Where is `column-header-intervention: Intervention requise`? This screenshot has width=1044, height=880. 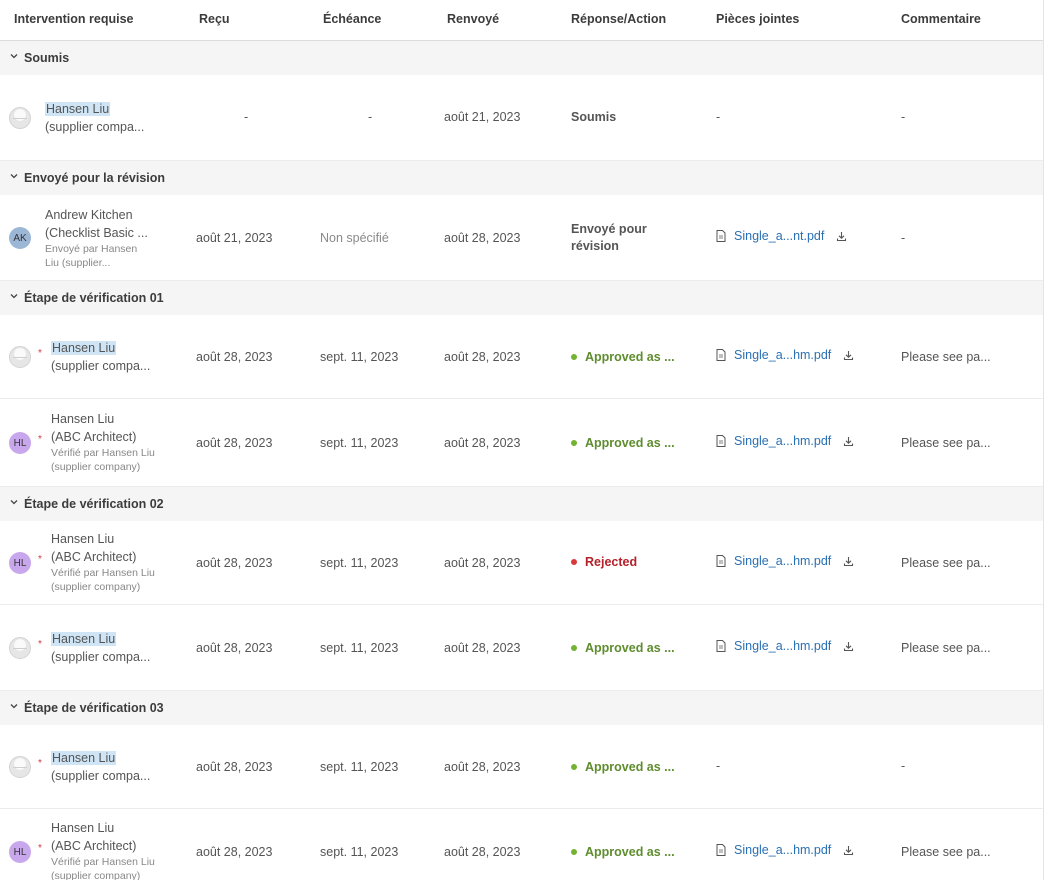 column-header-intervention: Intervention requise is located at coordinates (73, 19).